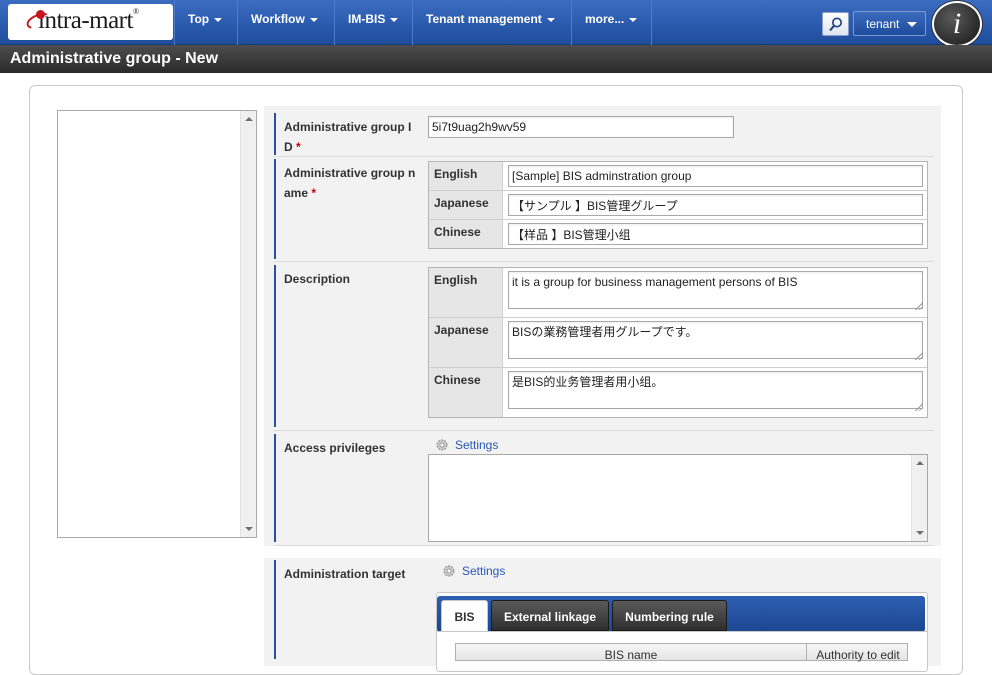 This screenshot has width=992, height=675. What do you see at coordinates (367, 19) in the screenshot?
I see `nav-item-label: IM-BIS` at bounding box center [367, 19].